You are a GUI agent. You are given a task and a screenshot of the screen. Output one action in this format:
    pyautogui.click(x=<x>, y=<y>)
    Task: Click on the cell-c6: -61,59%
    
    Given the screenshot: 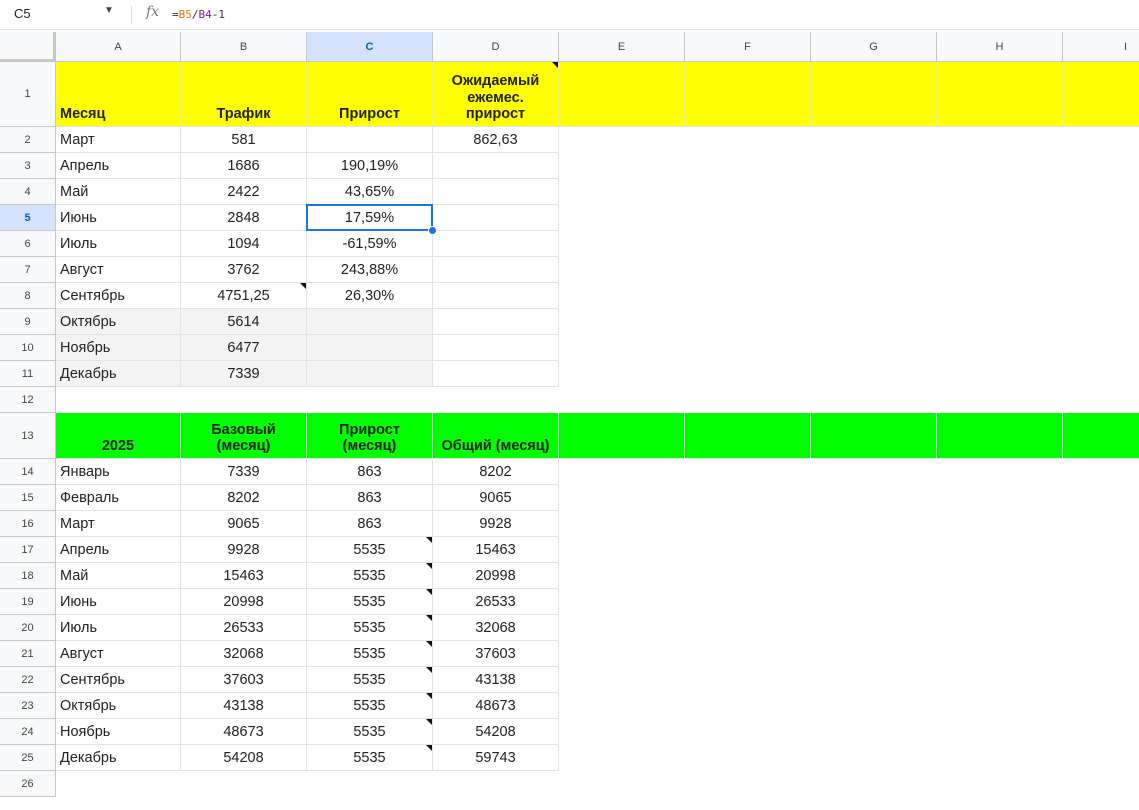 What is the action you would take?
    pyautogui.click(x=370, y=244)
    